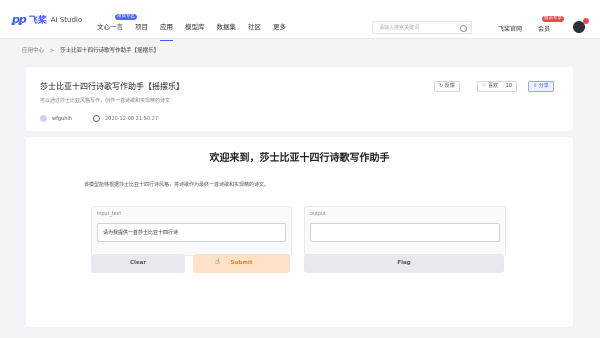 The image size is (600, 338). What do you see at coordinates (62, 118) in the screenshot?
I see `author-name: wfguhih` at bounding box center [62, 118].